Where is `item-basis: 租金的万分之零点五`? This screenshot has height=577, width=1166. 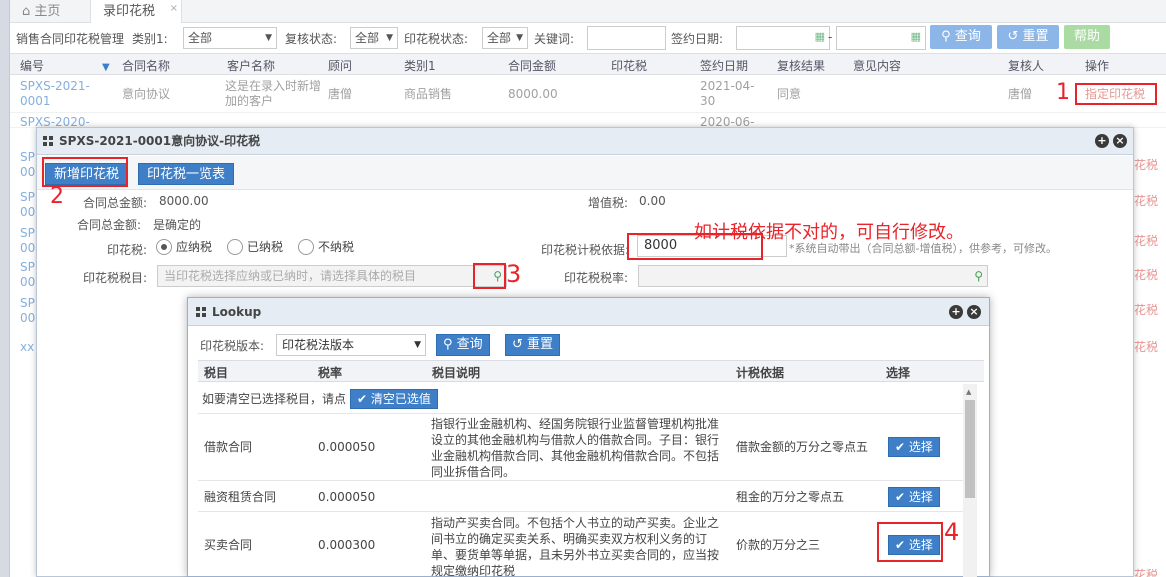
item-basis: 租金的万分之零点五 is located at coordinates (790, 497).